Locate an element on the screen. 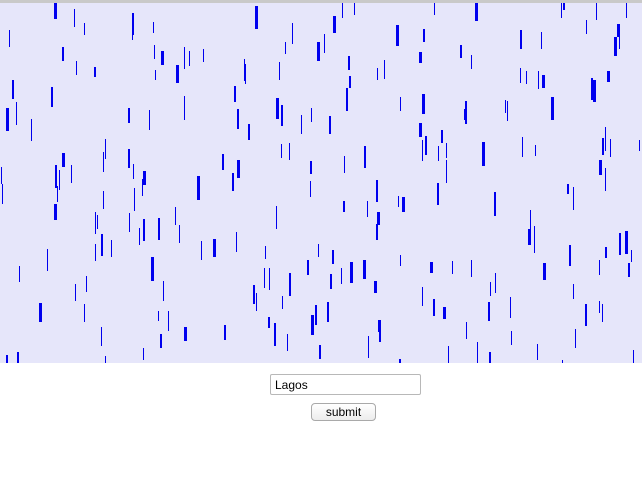 This screenshot has width=642, height=479. submit-button: submit is located at coordinates (343, 412).